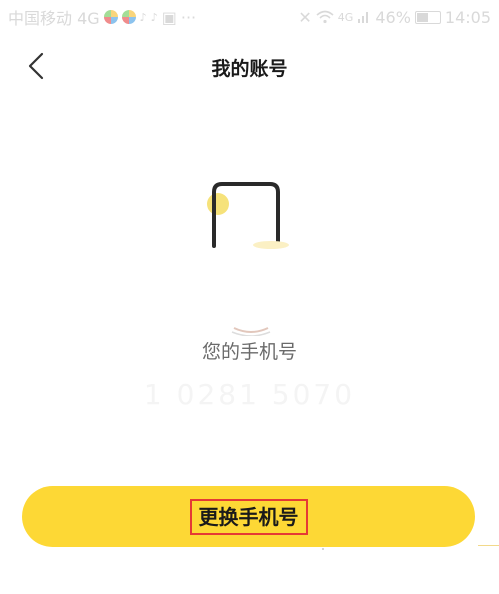 The height and width of the screenshot is (594, 499). I want to click on mute-icon: ✕, so click(305, 17).